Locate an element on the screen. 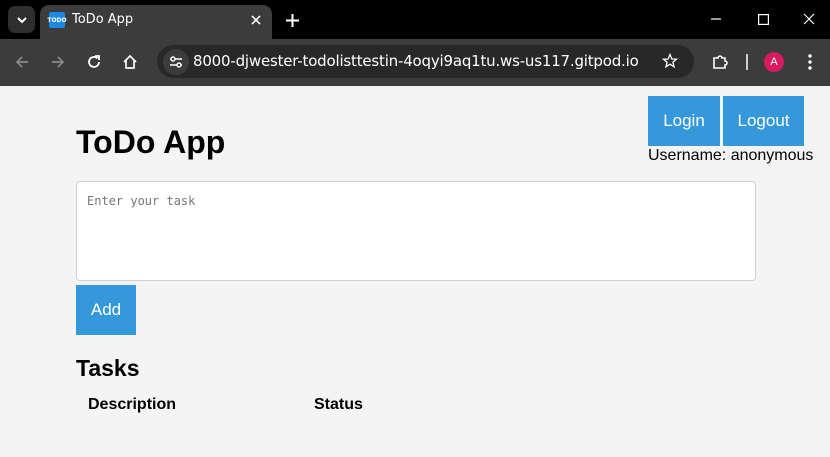 This screenshot has width=830, height=457. chevron-down-icon is located at coordinates (21, 19).